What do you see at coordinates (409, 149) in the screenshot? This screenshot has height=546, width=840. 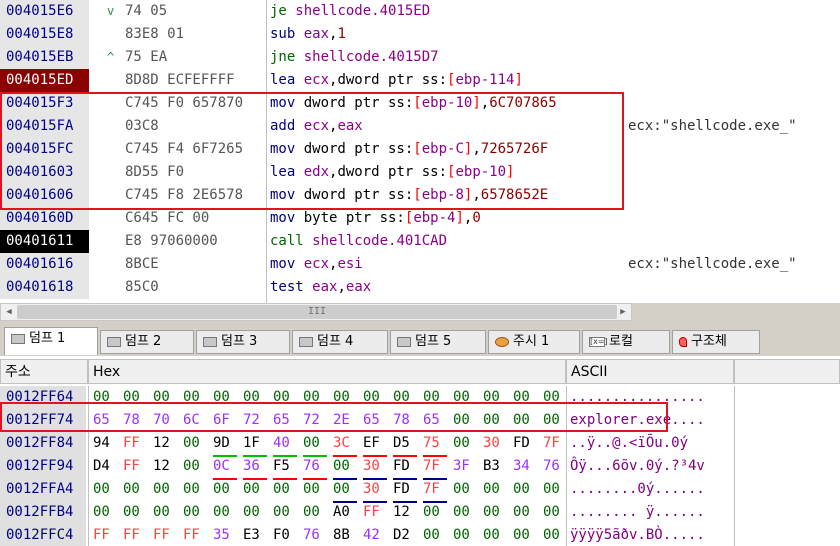 I see `instruction-text: mov dword ptr ss:[ebp-C],7265726F` at bounding box center [409, 149].